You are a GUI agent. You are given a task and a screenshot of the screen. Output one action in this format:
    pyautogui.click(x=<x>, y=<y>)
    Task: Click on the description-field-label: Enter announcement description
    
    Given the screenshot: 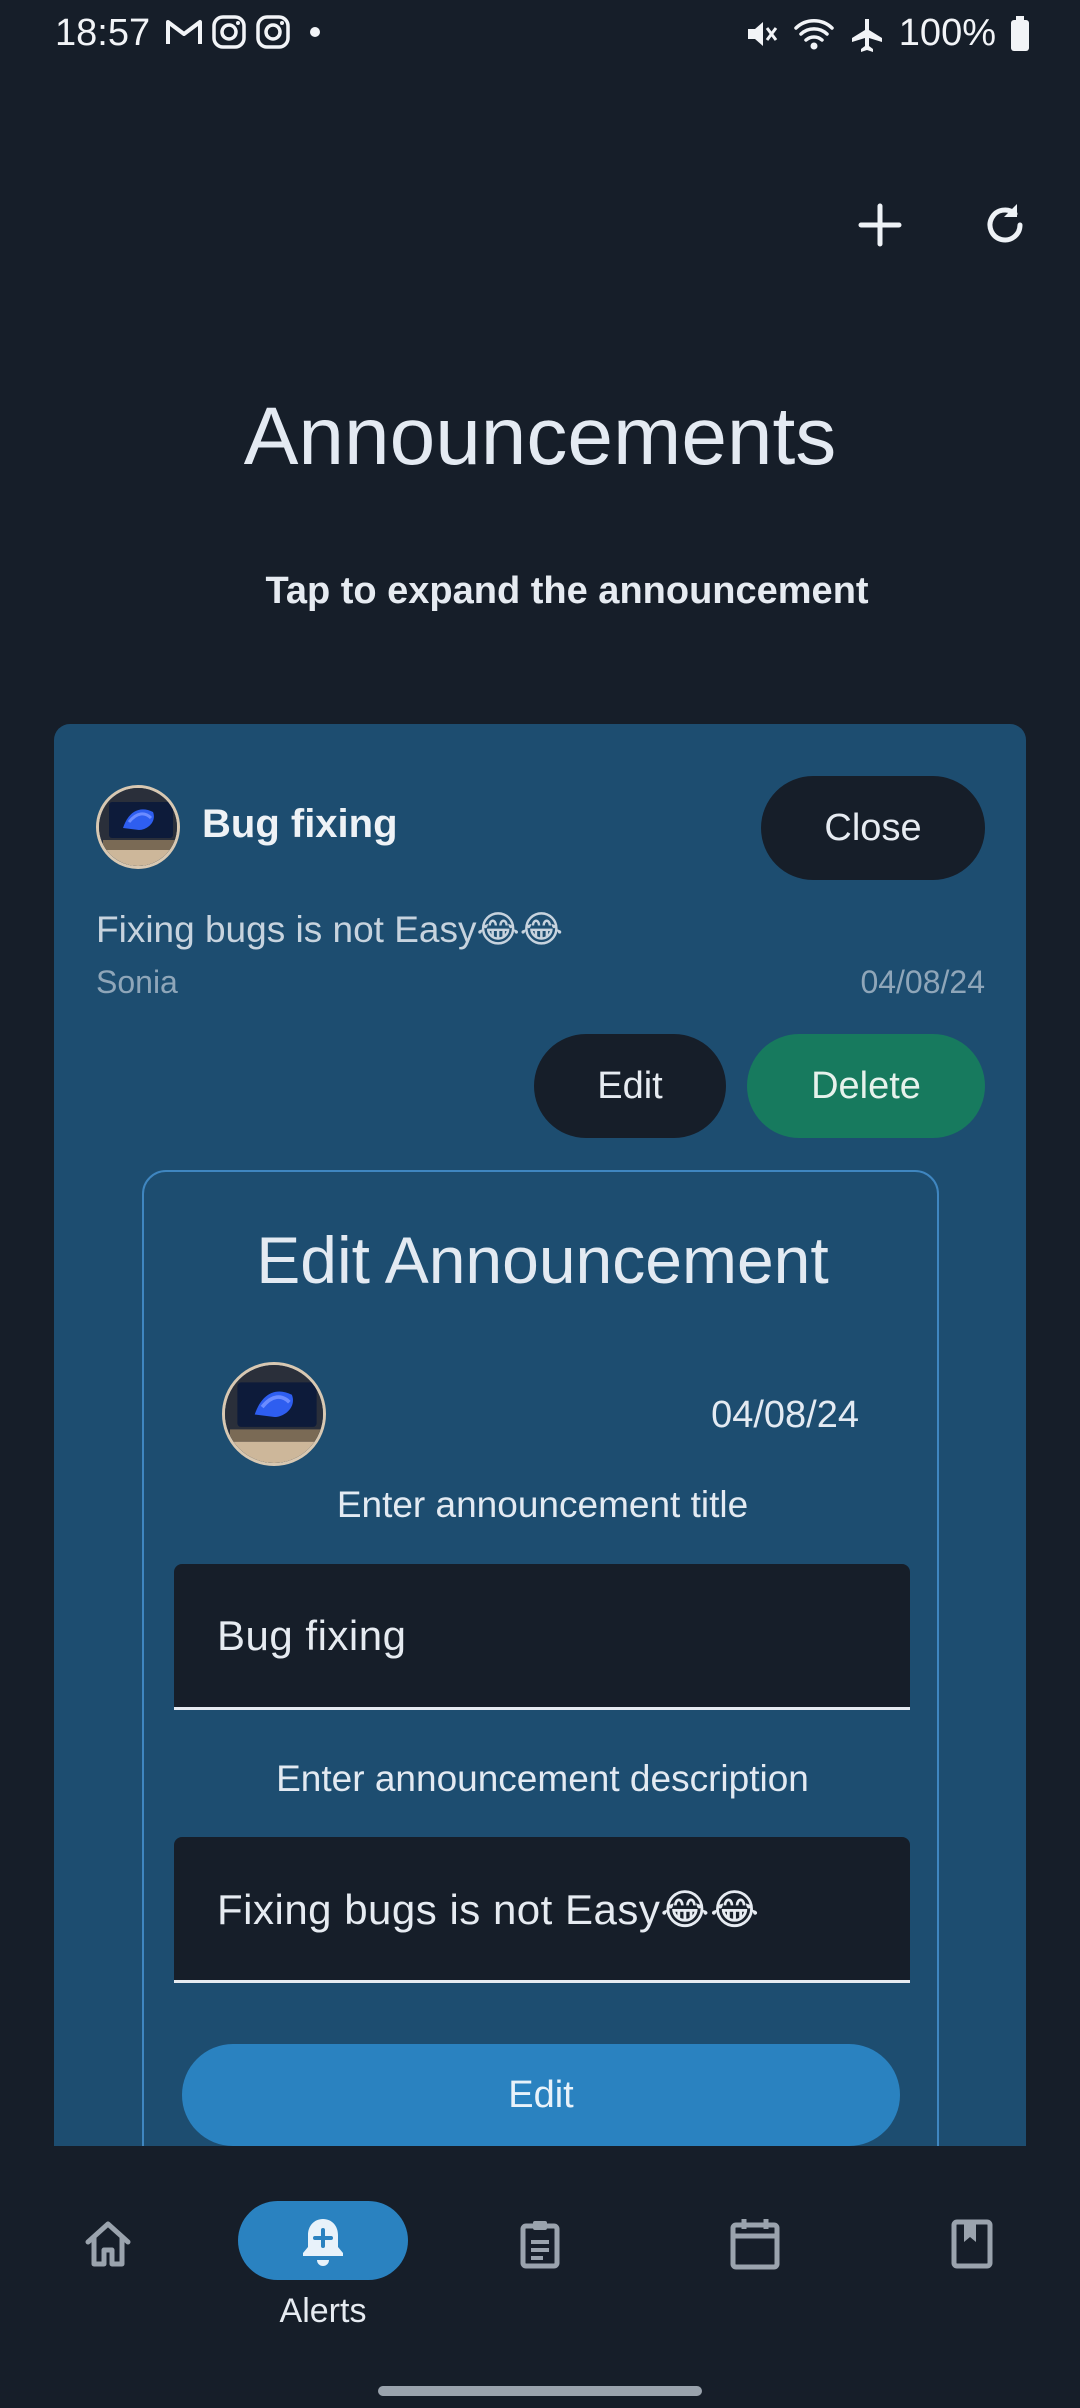 What is the action you would take?
    pyautogui.click(x=542, y=1778)
    